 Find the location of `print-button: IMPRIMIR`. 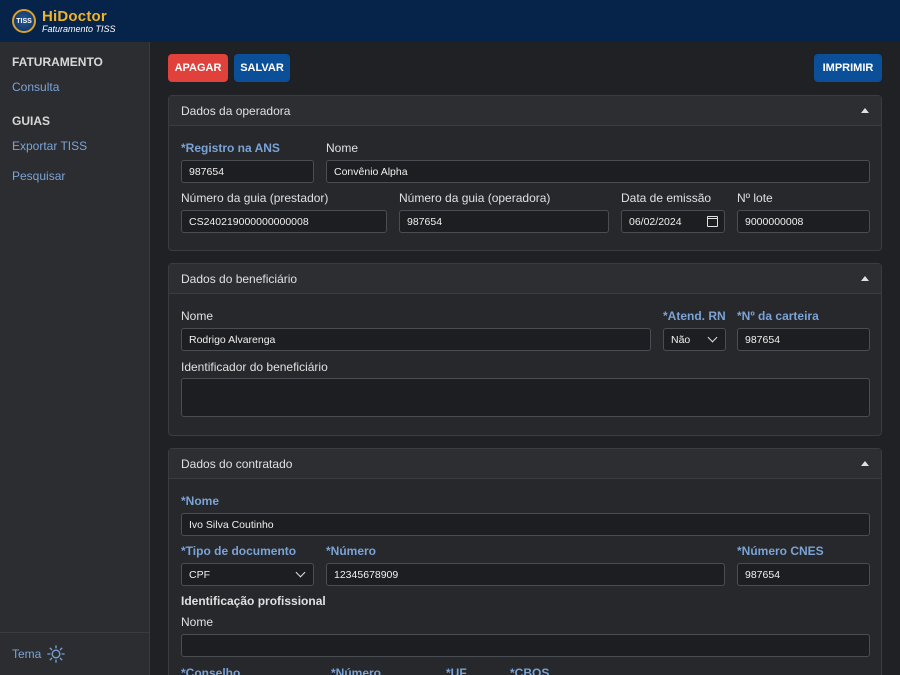

print-button: IMPRIMIR is located at coordinates (848, 68).